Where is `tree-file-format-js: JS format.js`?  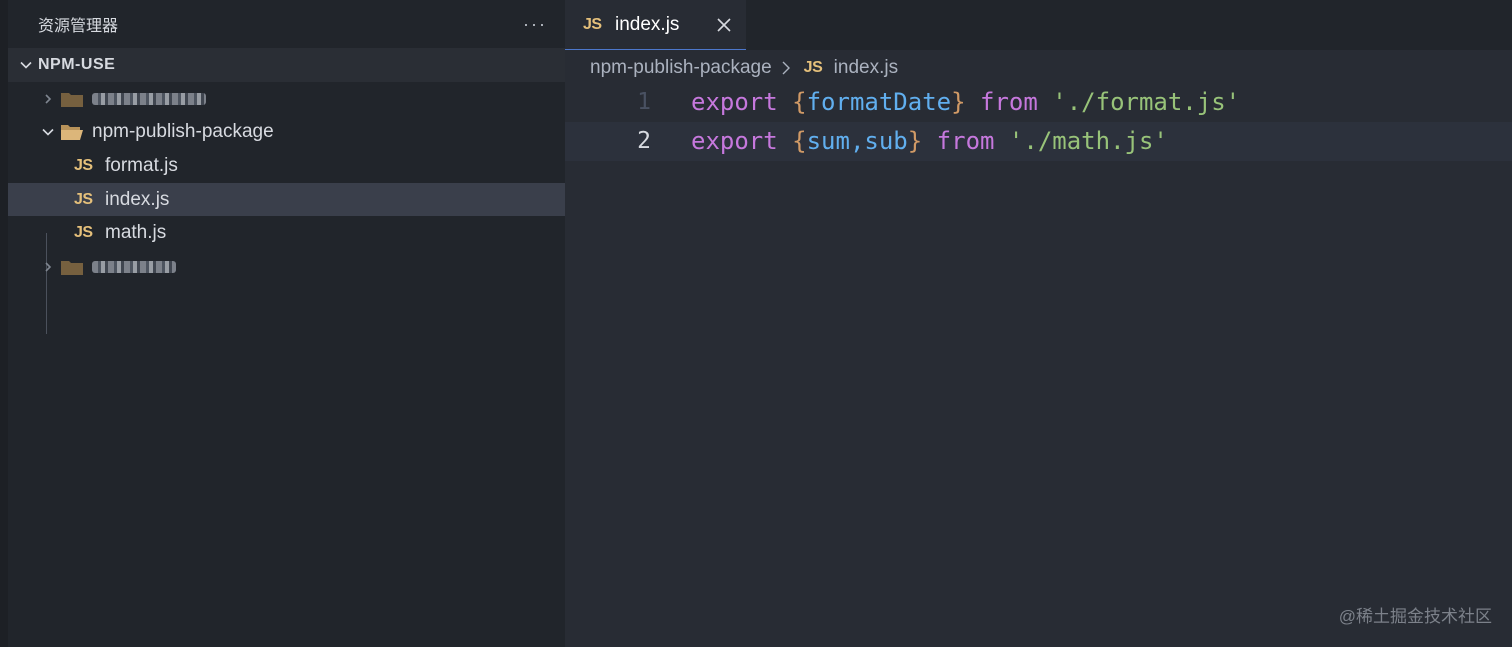 tree-file-format-js: JS format.js is located at coordinates (286, 166).